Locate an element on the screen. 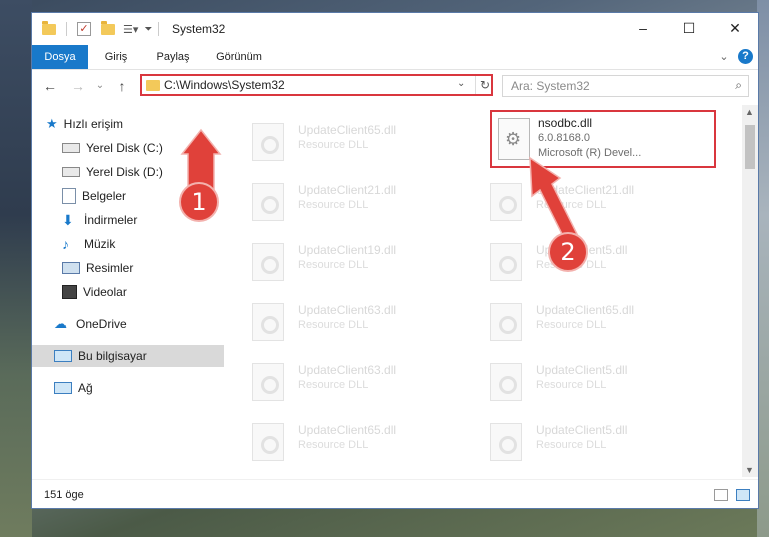 Image resolution: width=769 pixels, height=537 pixels. step-2-badge: 2 is located at coordinates (568, 252).